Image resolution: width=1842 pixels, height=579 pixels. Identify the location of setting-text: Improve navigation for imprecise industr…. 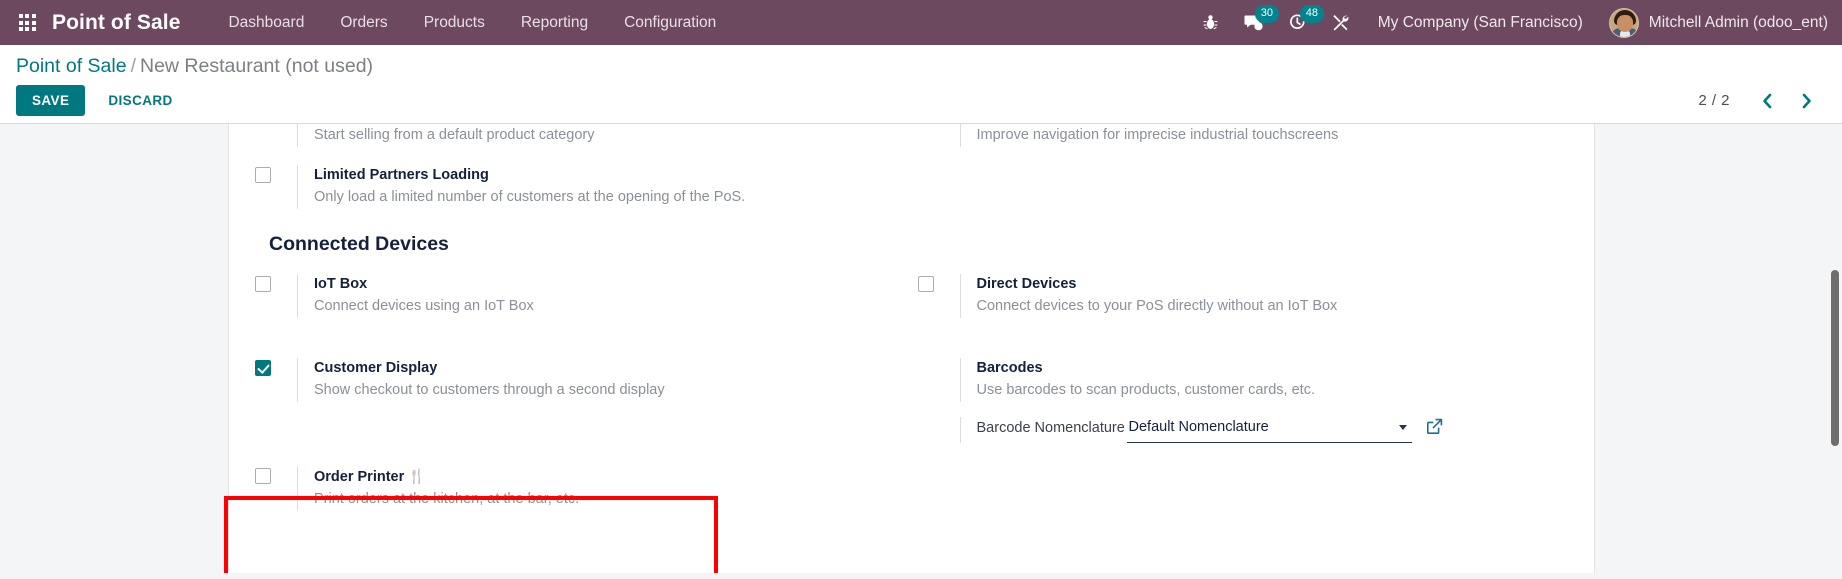
(1255, 136).